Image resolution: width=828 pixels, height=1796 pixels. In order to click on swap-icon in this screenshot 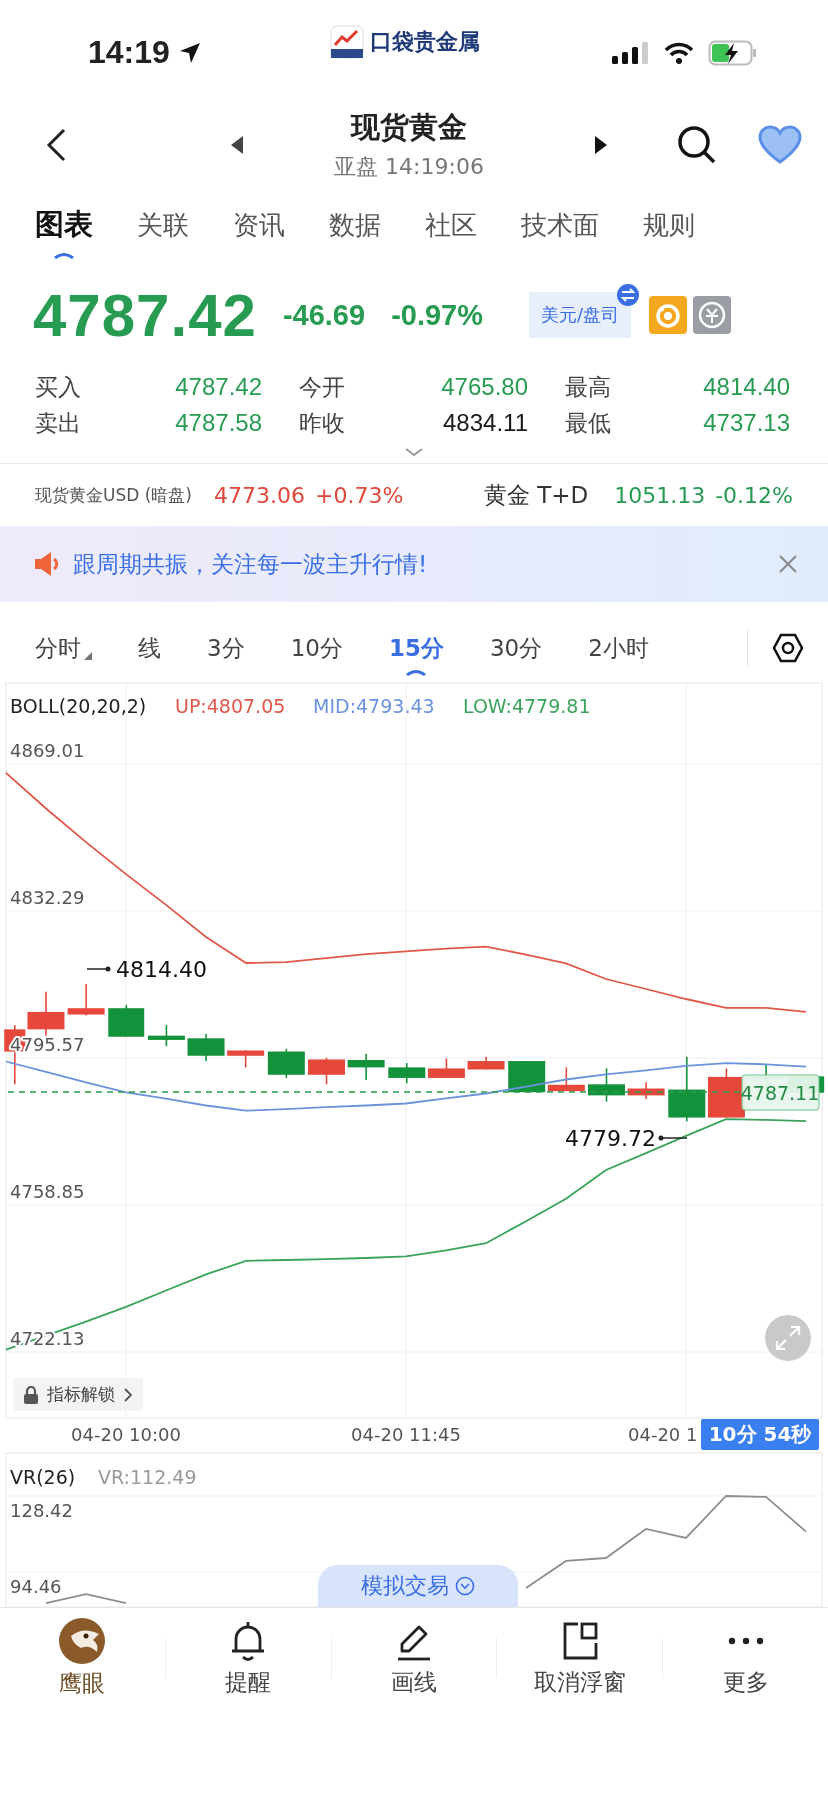, I will do `click(628, 295)`.